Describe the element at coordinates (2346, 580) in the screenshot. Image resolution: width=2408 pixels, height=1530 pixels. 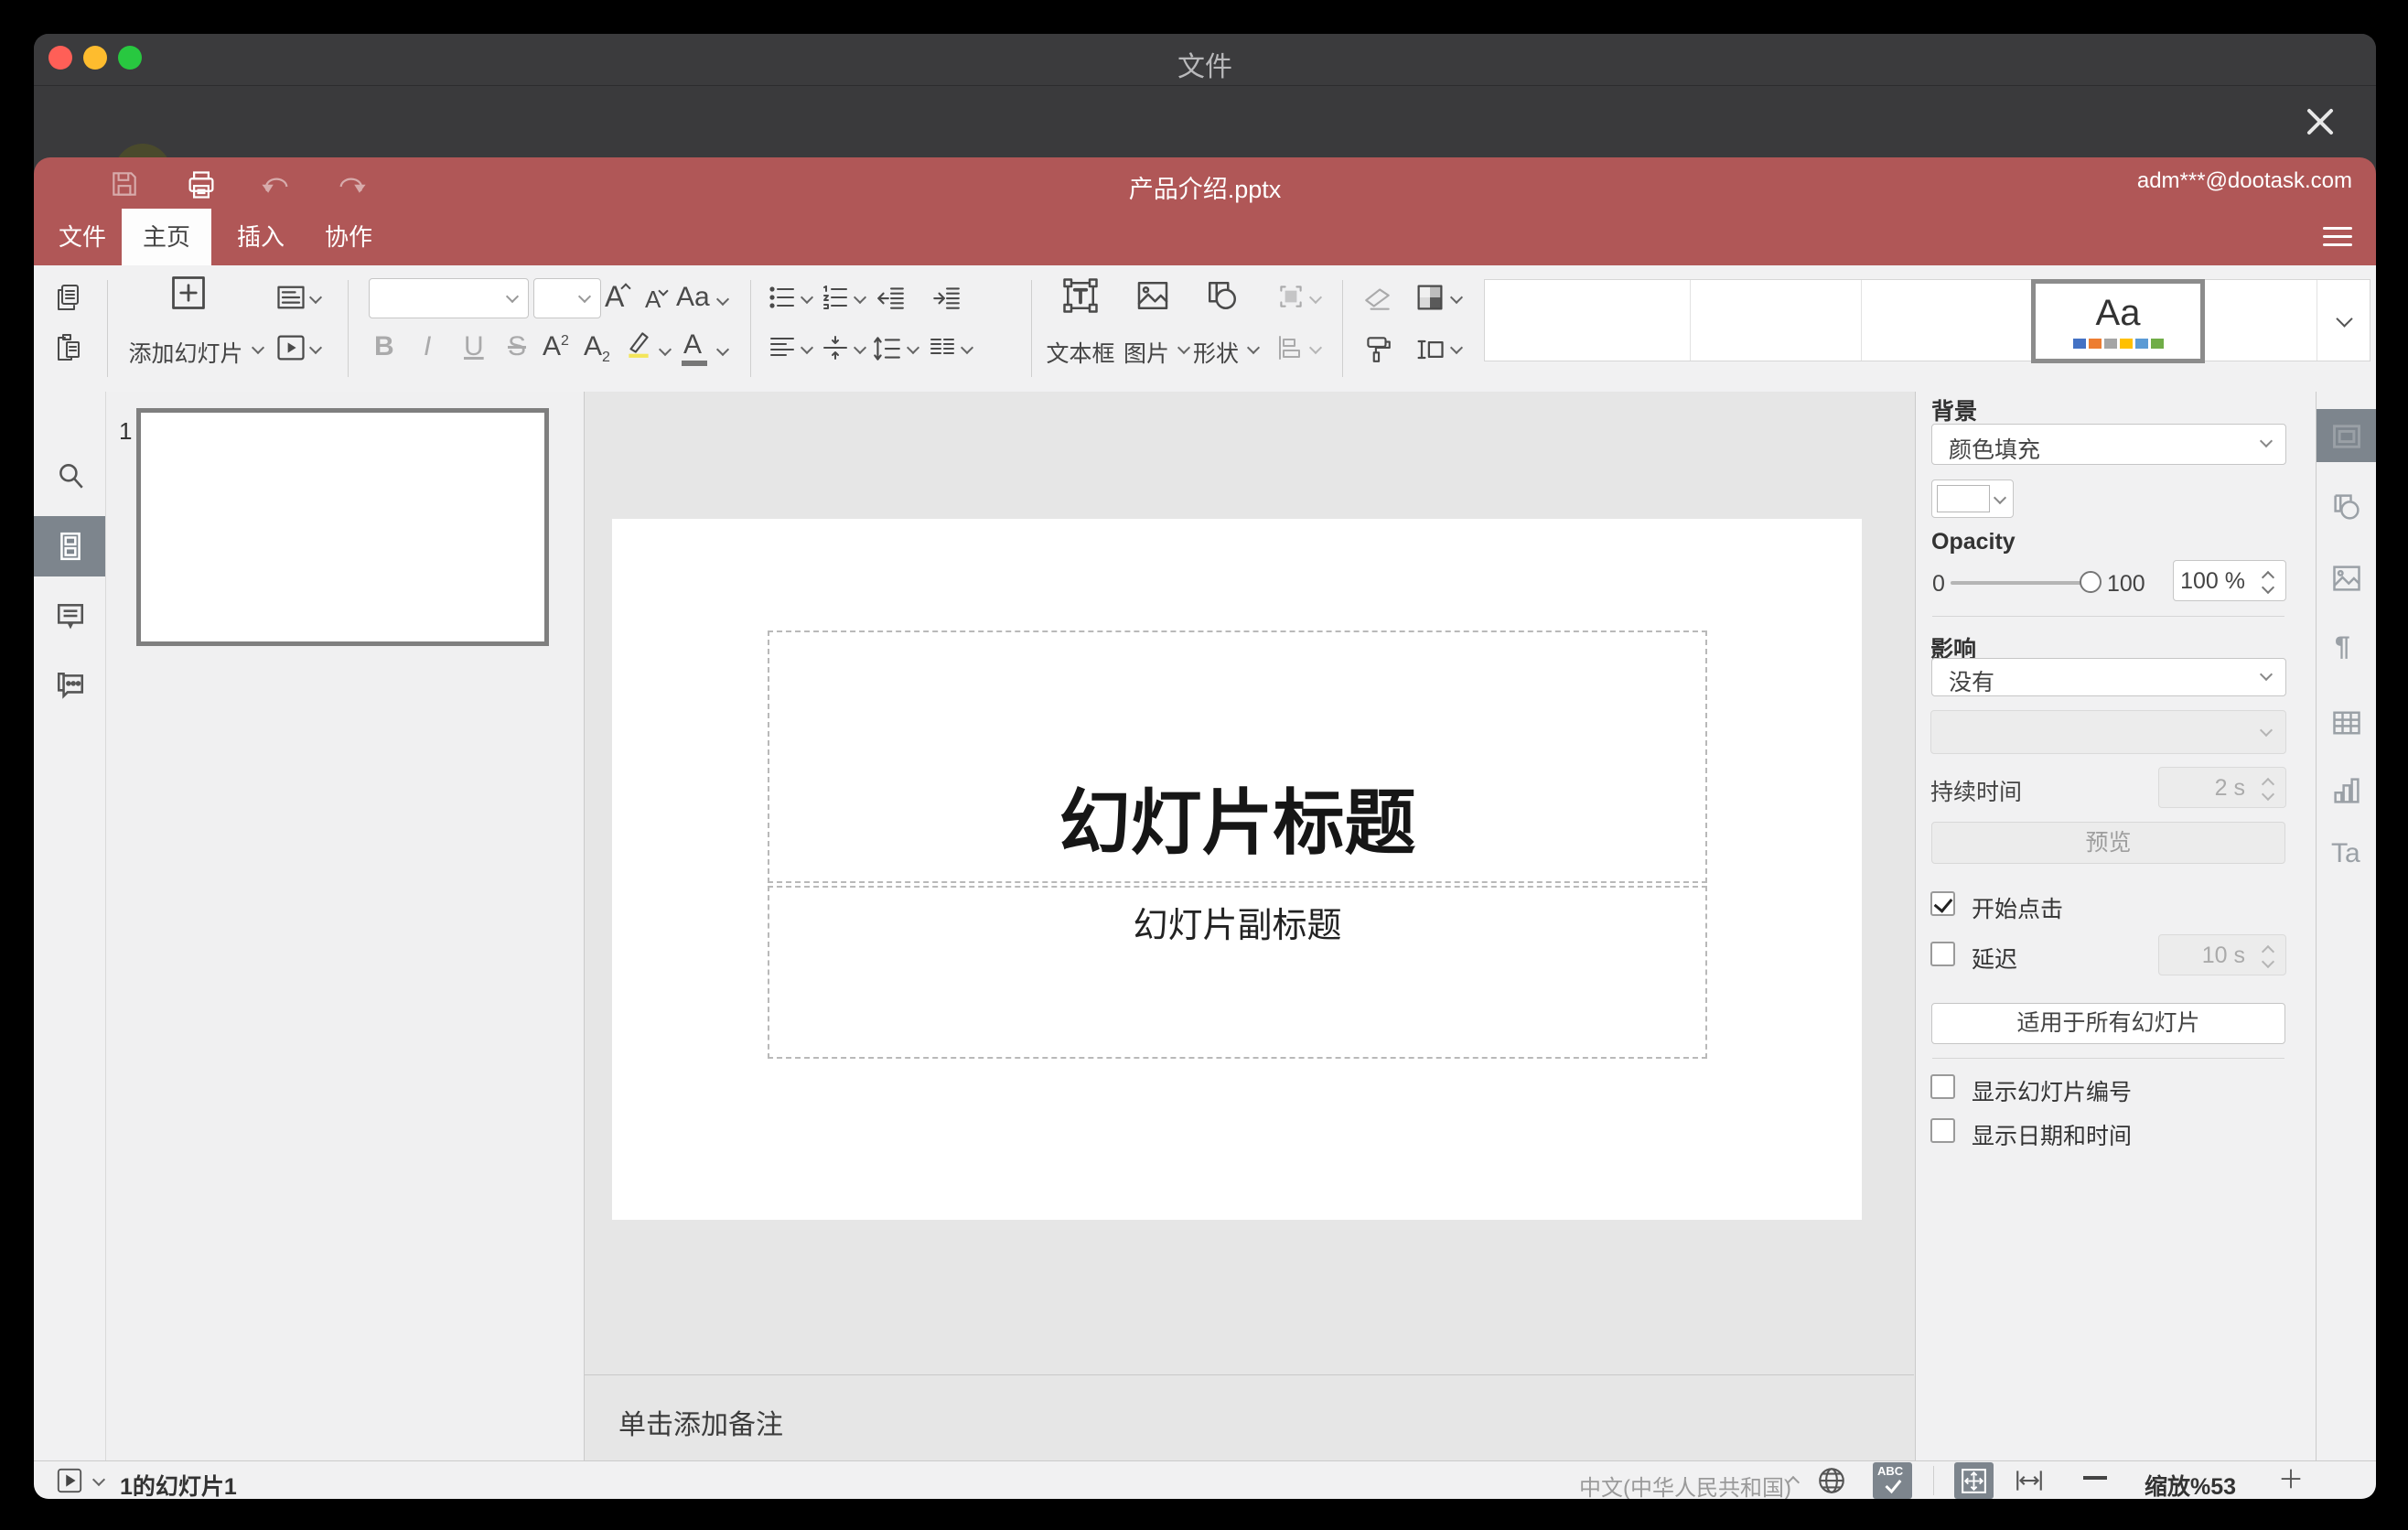
I see `tab-image-settings` at that location.